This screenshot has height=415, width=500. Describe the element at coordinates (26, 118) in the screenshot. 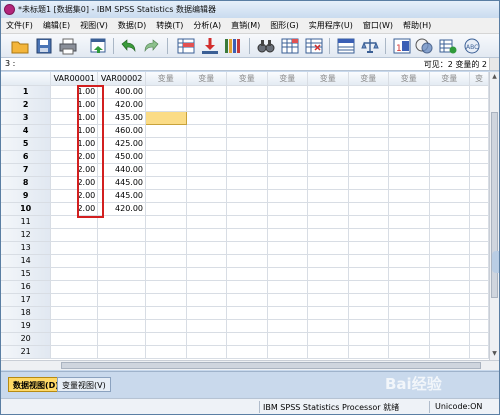

I see `row-number: 3` at that location.